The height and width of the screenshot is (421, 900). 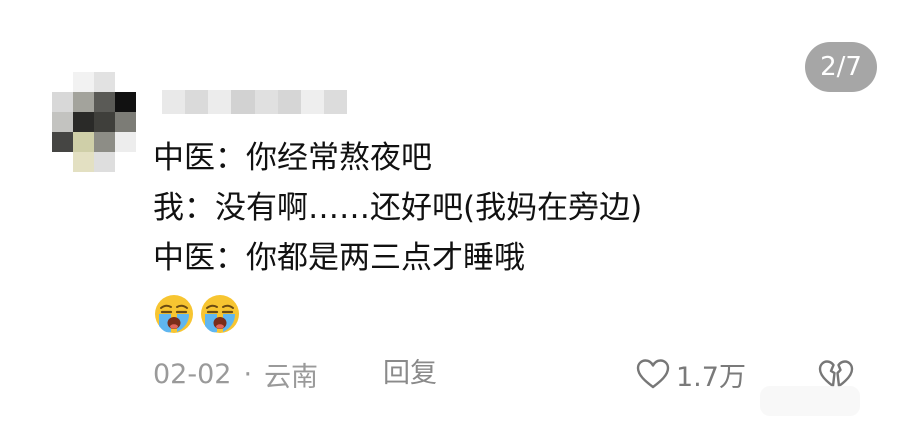 I want to click on username-redacted, so click(x=254, y=102).